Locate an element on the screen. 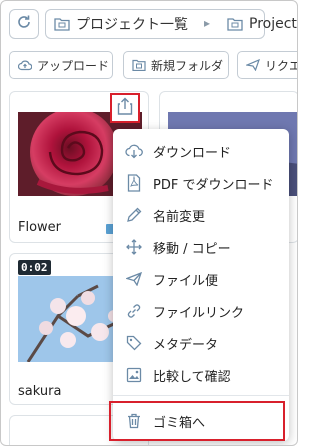 The image size is (320, 446). pencil-icon is located at coordinates (134, 215).